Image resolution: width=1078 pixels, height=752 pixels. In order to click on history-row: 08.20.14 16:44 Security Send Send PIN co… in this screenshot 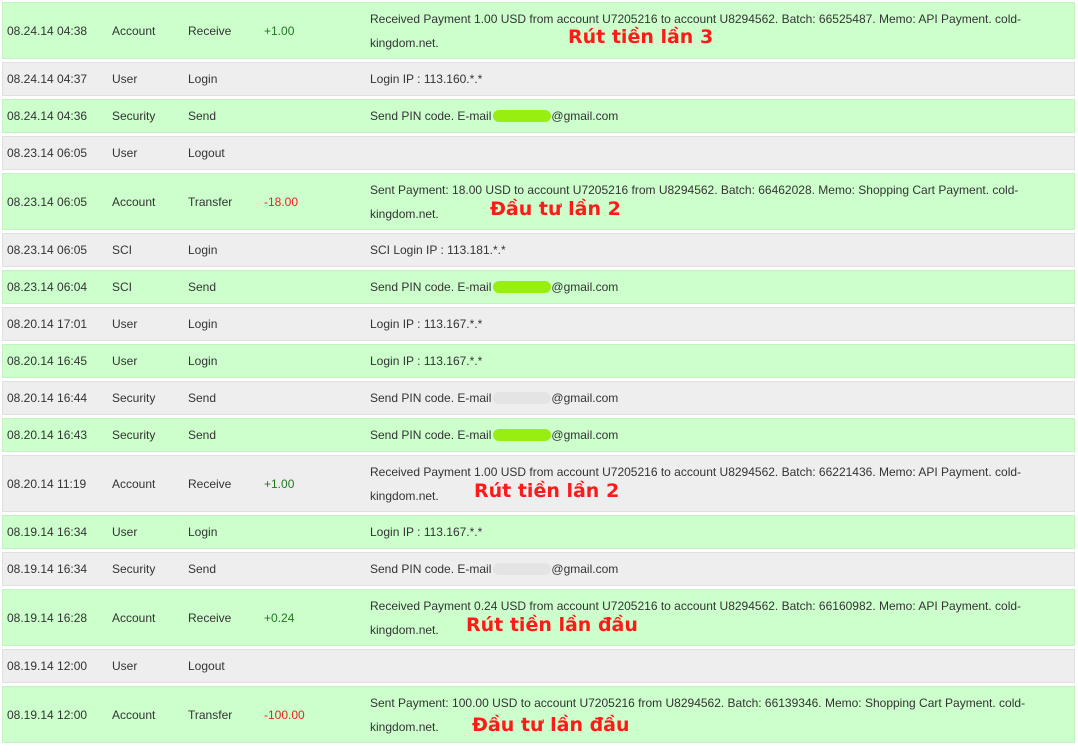, I will do `click(538, 398)`.